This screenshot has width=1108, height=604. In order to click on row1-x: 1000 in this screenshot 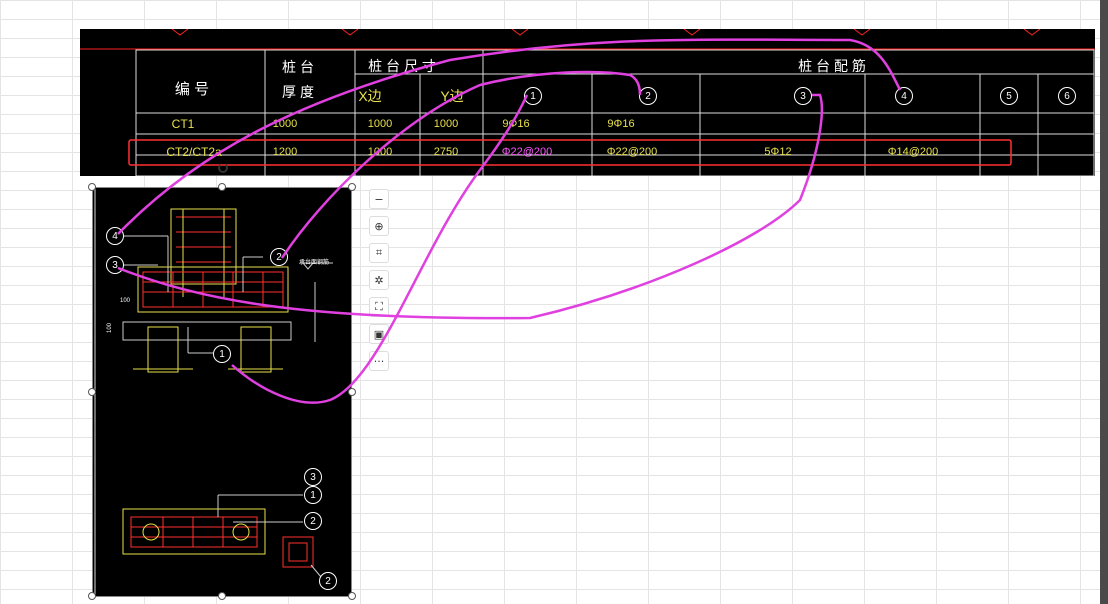, I will do `click(380, 124)`.